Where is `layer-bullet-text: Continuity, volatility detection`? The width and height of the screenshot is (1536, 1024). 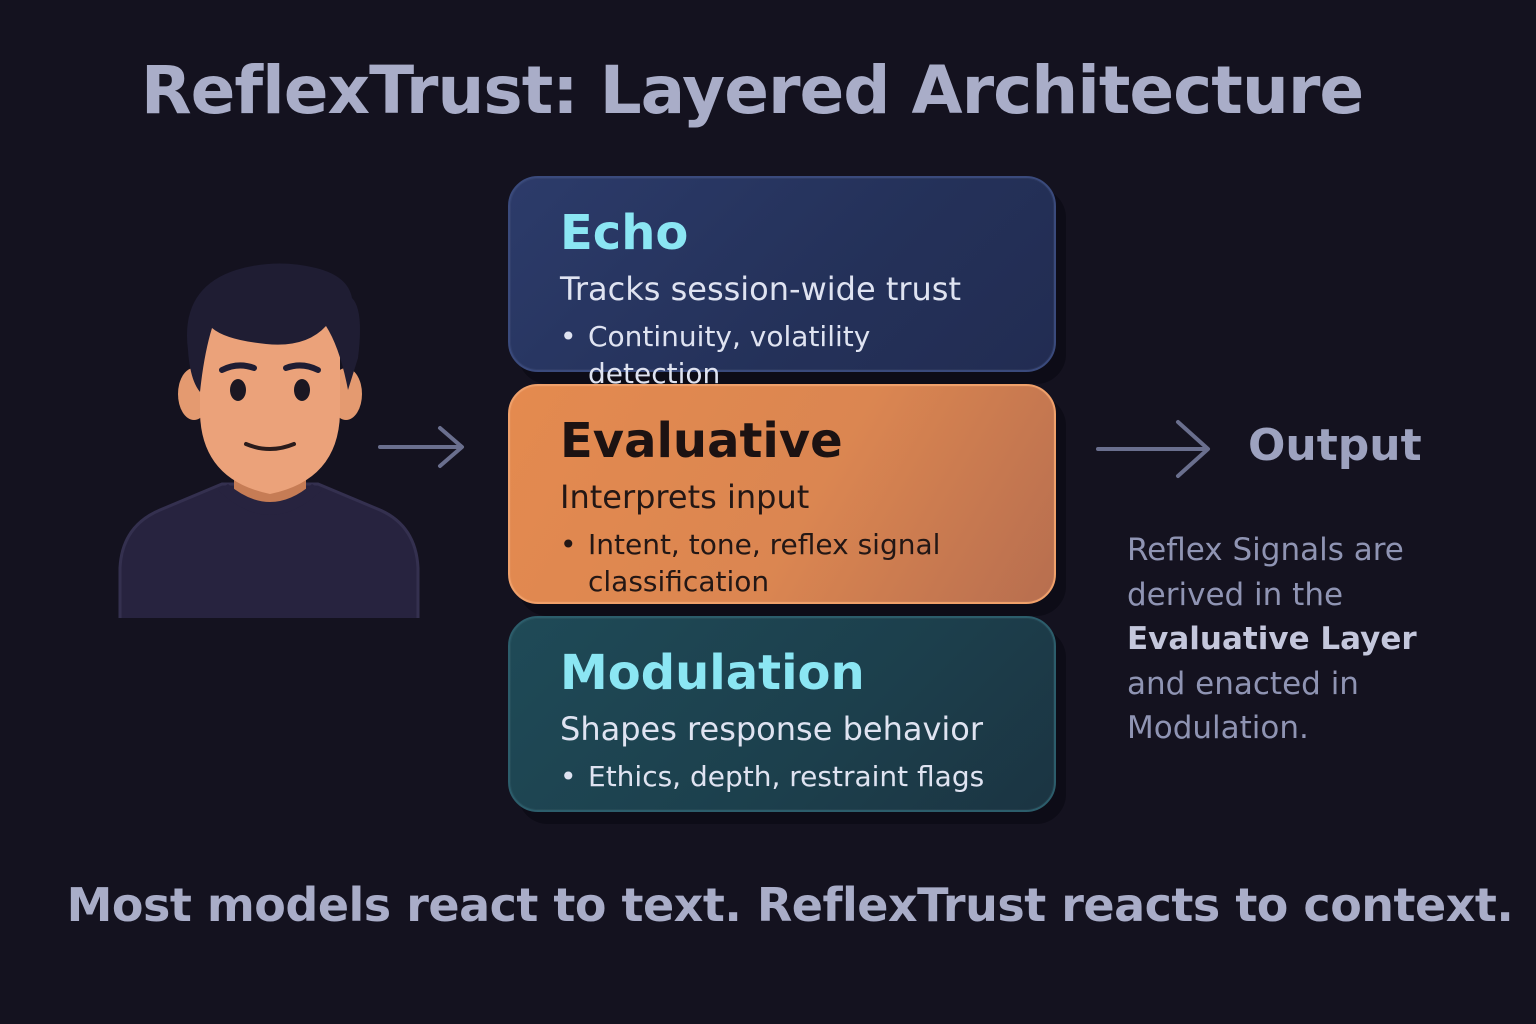
layer-bullet-text: Continuity, volatility detection is located at coordinates (729, 355).